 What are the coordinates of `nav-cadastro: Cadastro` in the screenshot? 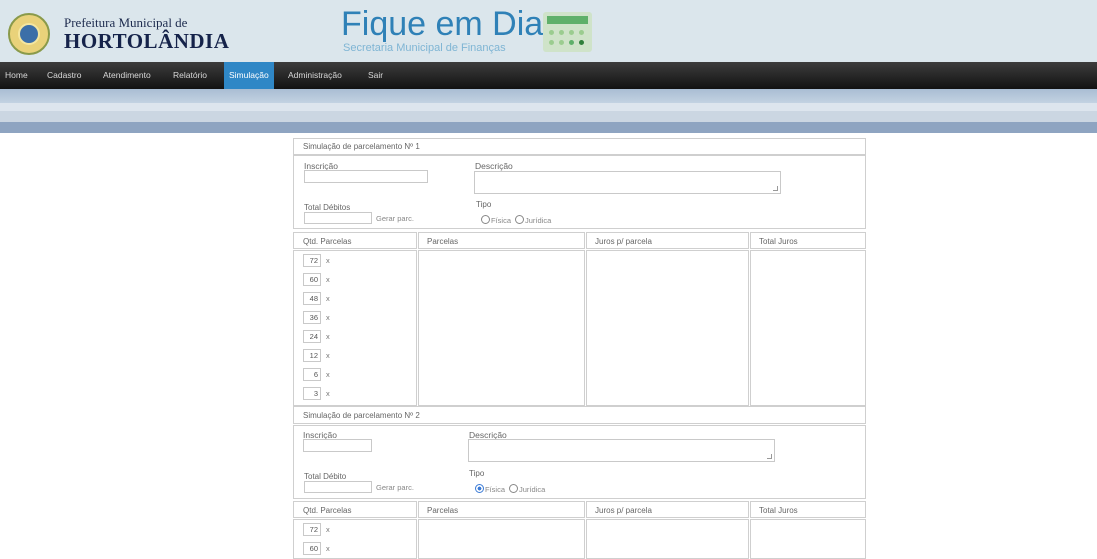 It's located at (64, 75).